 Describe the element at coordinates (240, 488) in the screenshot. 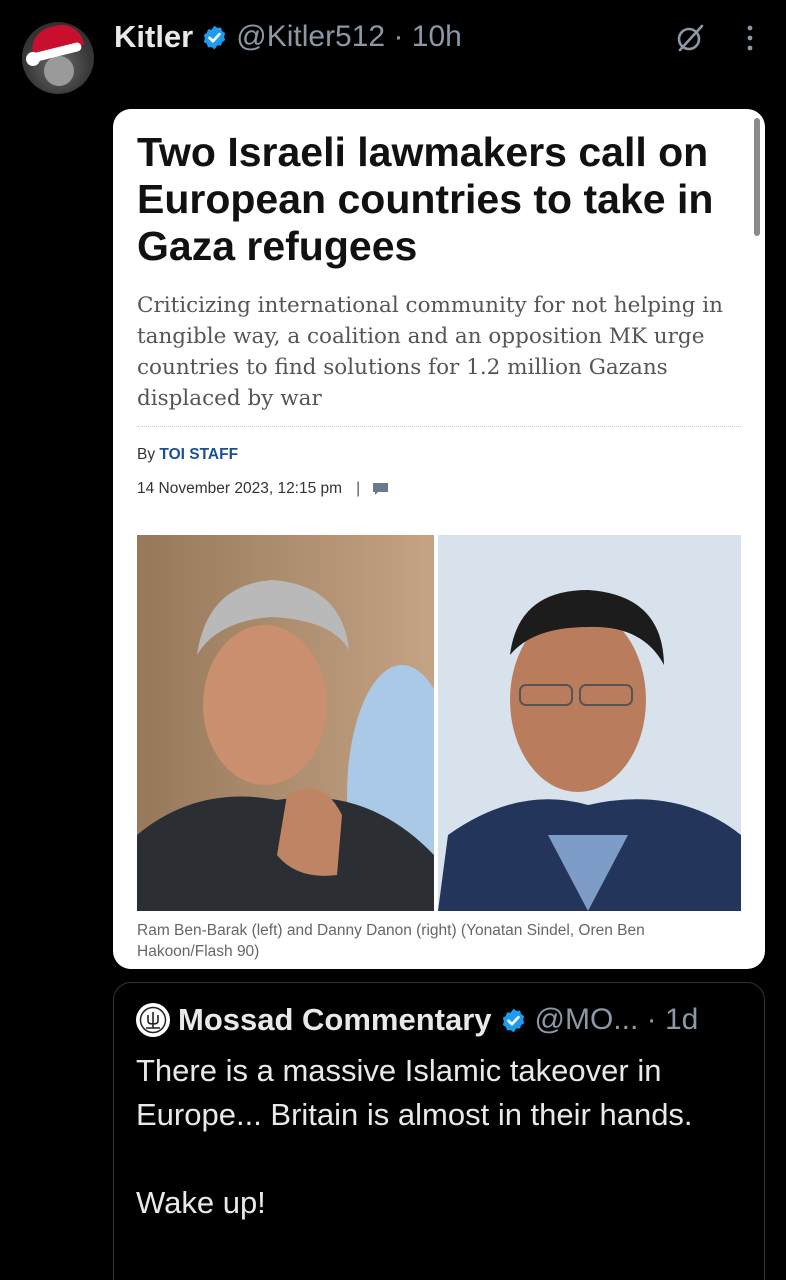

I see `article-date: 14 November 2023, 12:15 pm` at that location.